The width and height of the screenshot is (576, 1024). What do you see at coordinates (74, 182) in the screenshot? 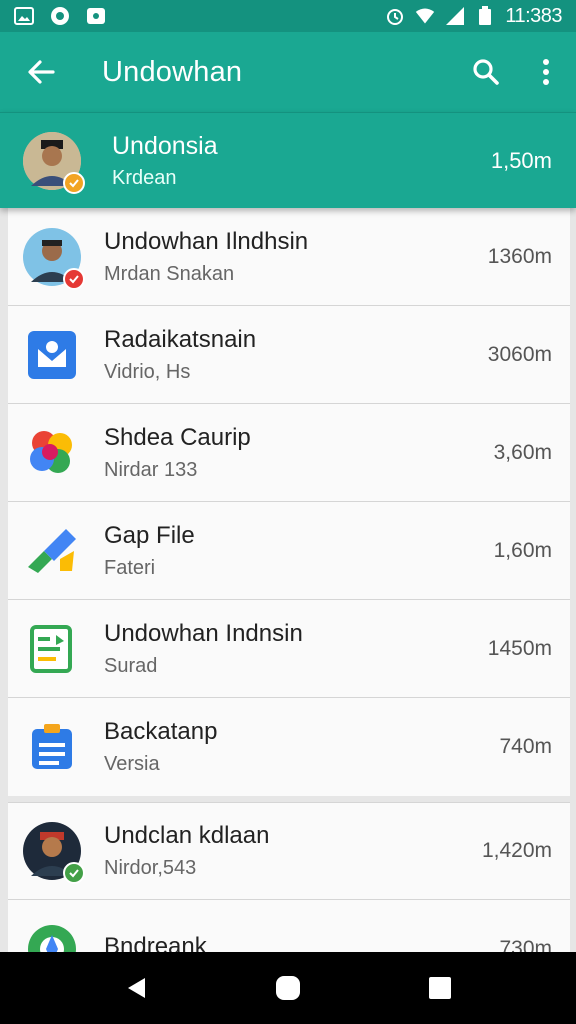
I see `verified-badge-icon` at bounding box center [74, 182].